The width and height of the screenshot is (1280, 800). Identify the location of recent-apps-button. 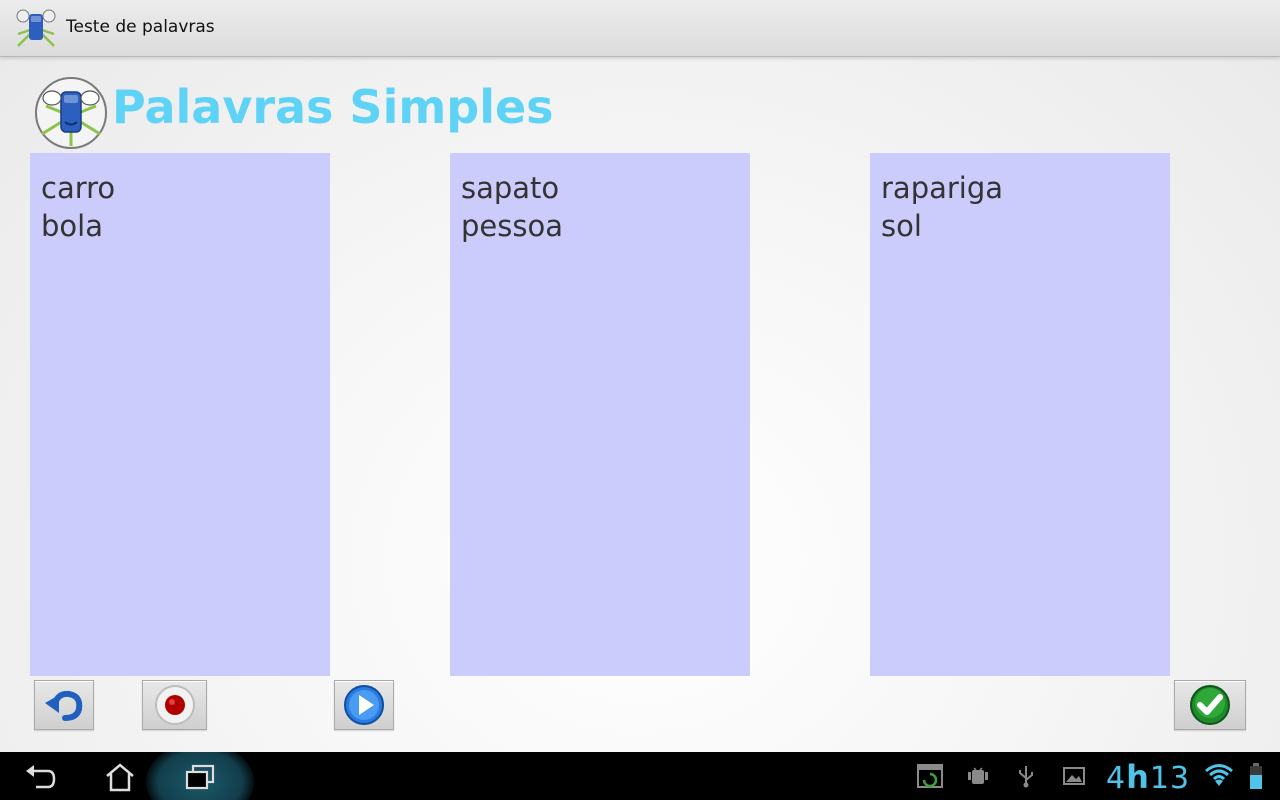
(200, 777).